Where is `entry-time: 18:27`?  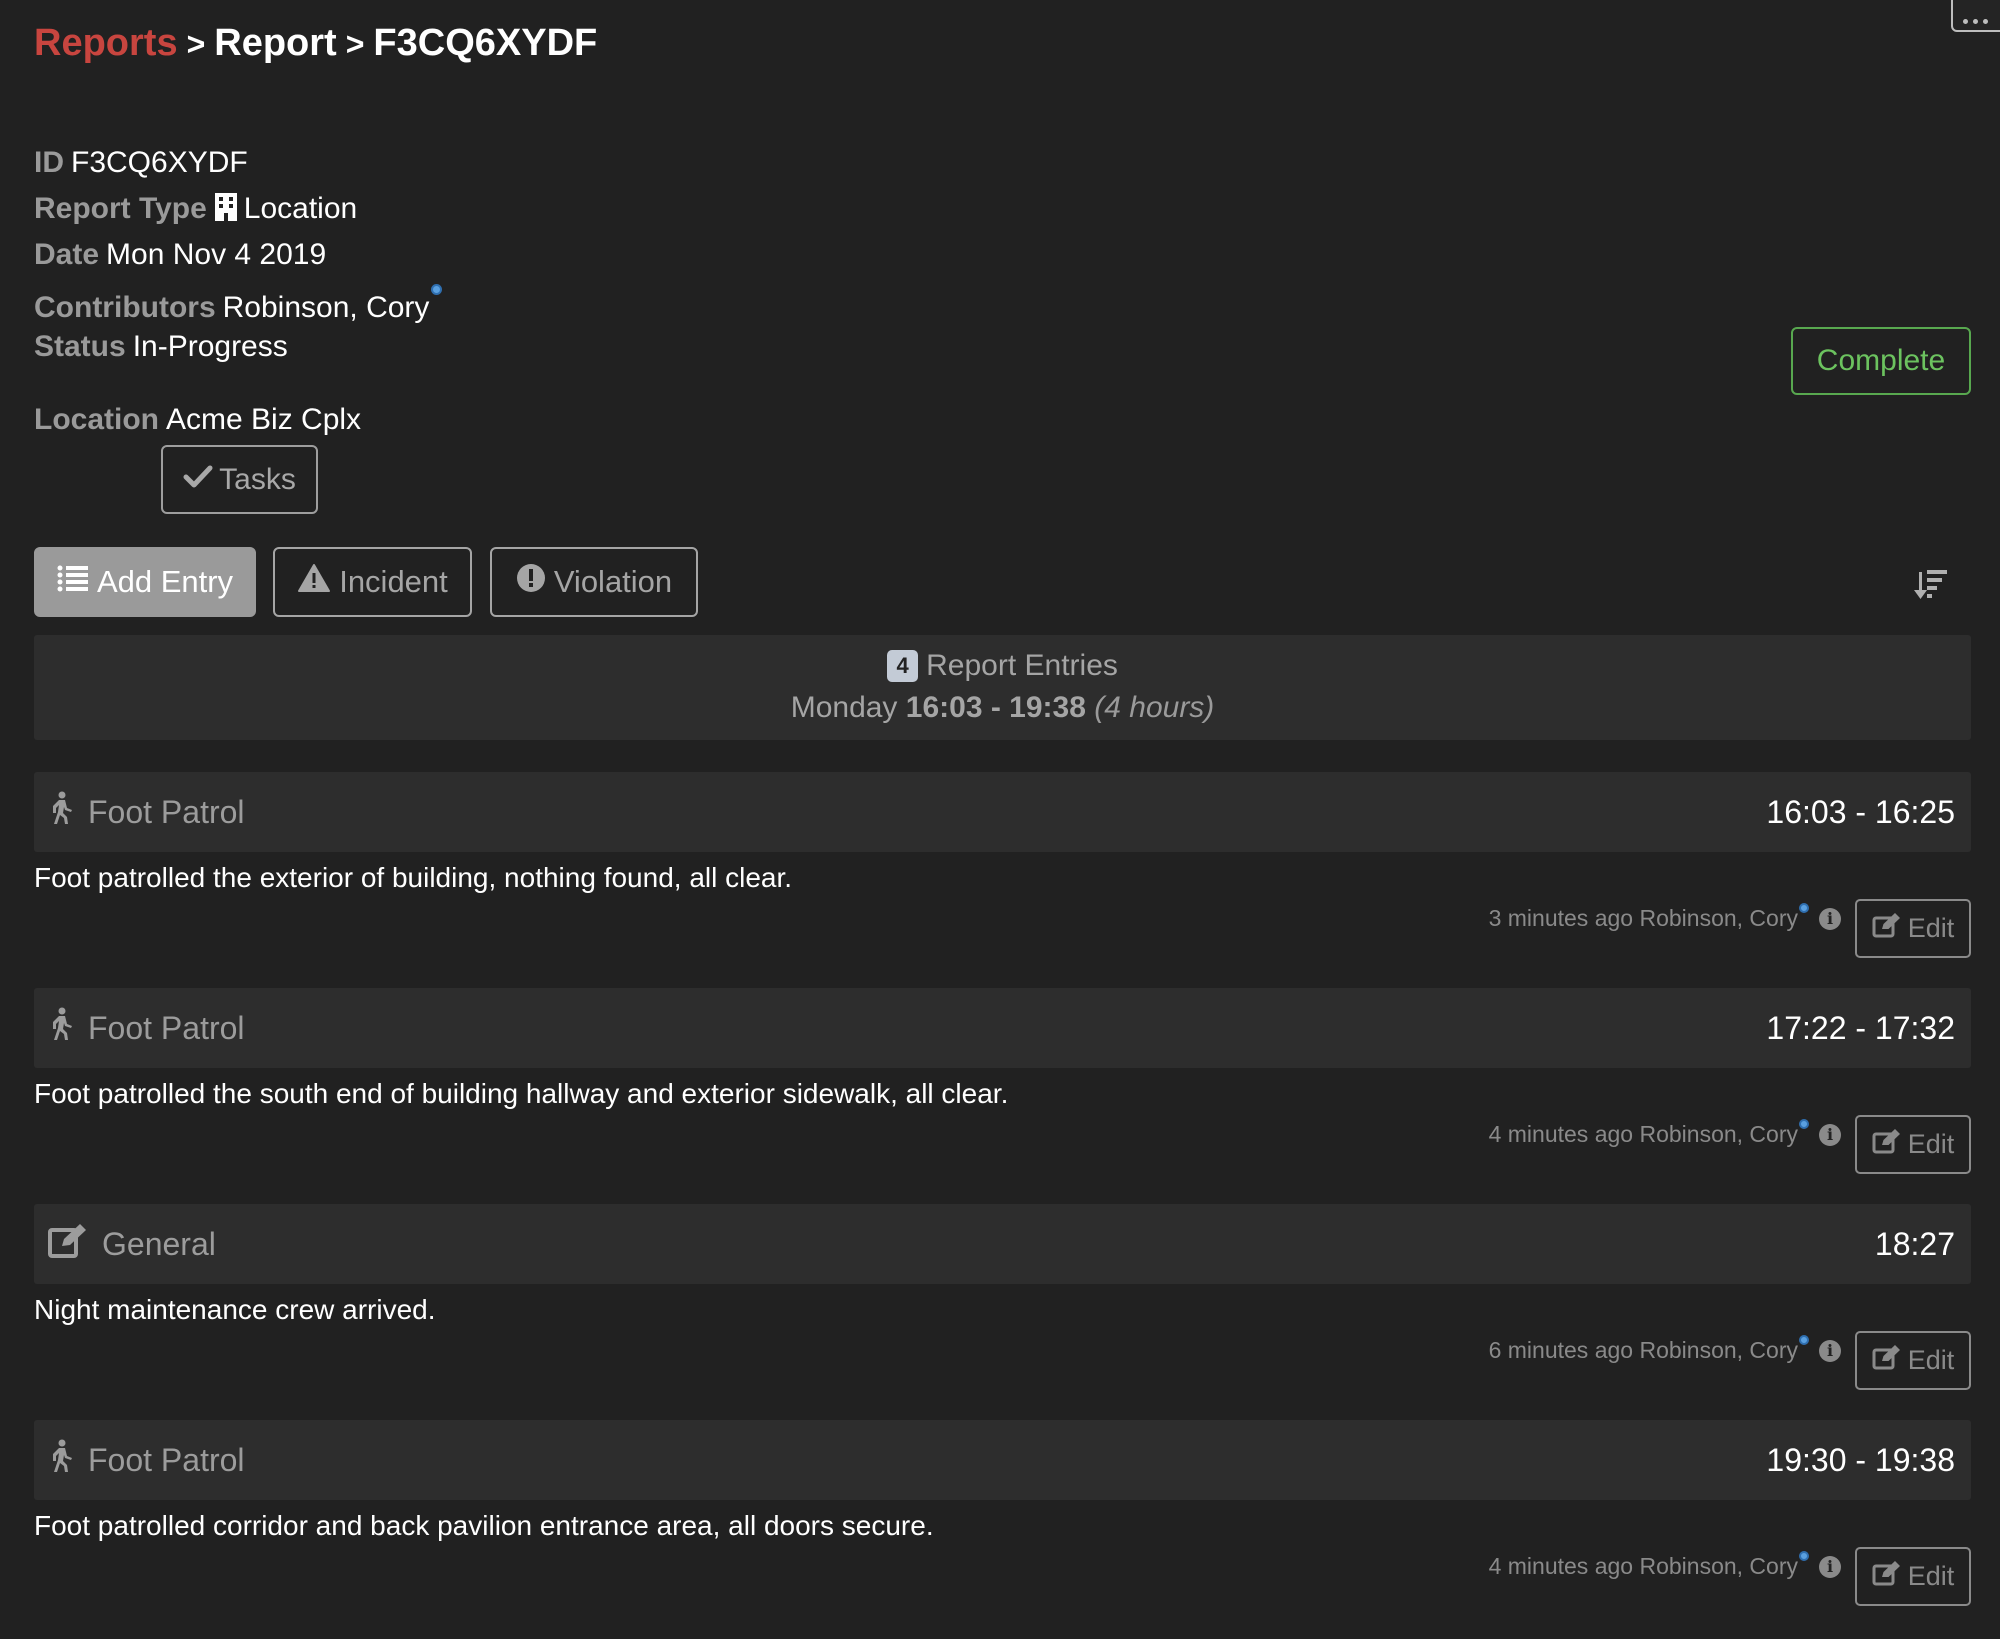
entry-time: 18:27 is located at coordinates (1914, 1243).